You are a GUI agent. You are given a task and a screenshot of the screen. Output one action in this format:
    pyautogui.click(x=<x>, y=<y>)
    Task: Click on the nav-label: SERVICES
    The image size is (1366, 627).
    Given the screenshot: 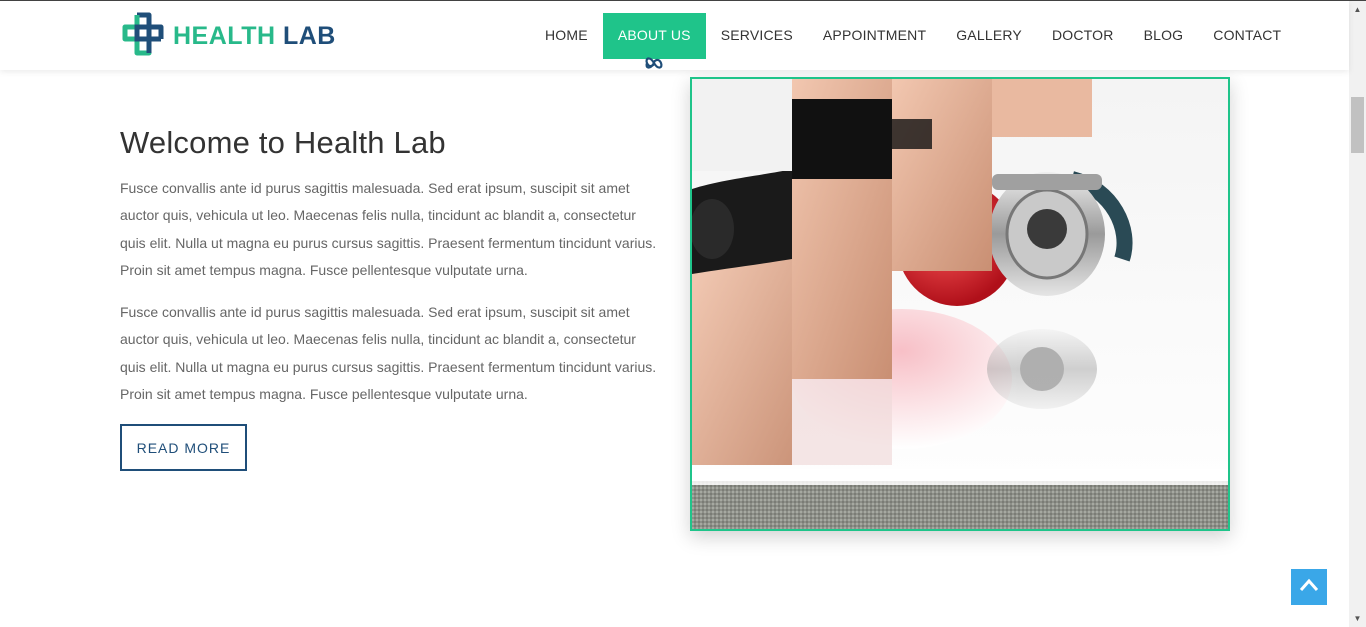 What is the action you would take?
    pyautogui.click(x=756, y=35)
    